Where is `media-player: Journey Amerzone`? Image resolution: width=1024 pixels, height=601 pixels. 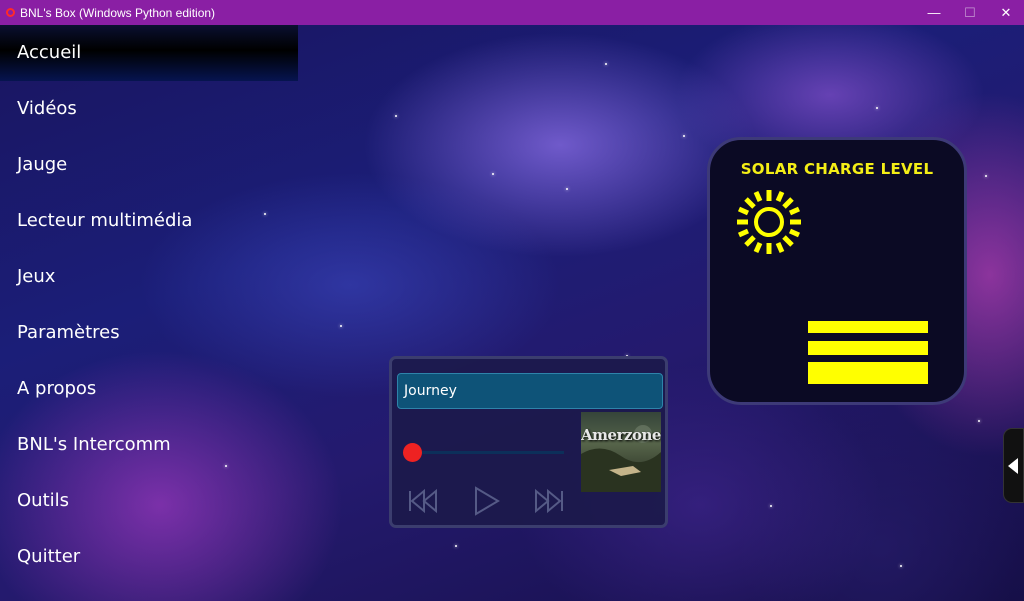
media-player: Journey Amerzone is located at coordinates (528, 442).